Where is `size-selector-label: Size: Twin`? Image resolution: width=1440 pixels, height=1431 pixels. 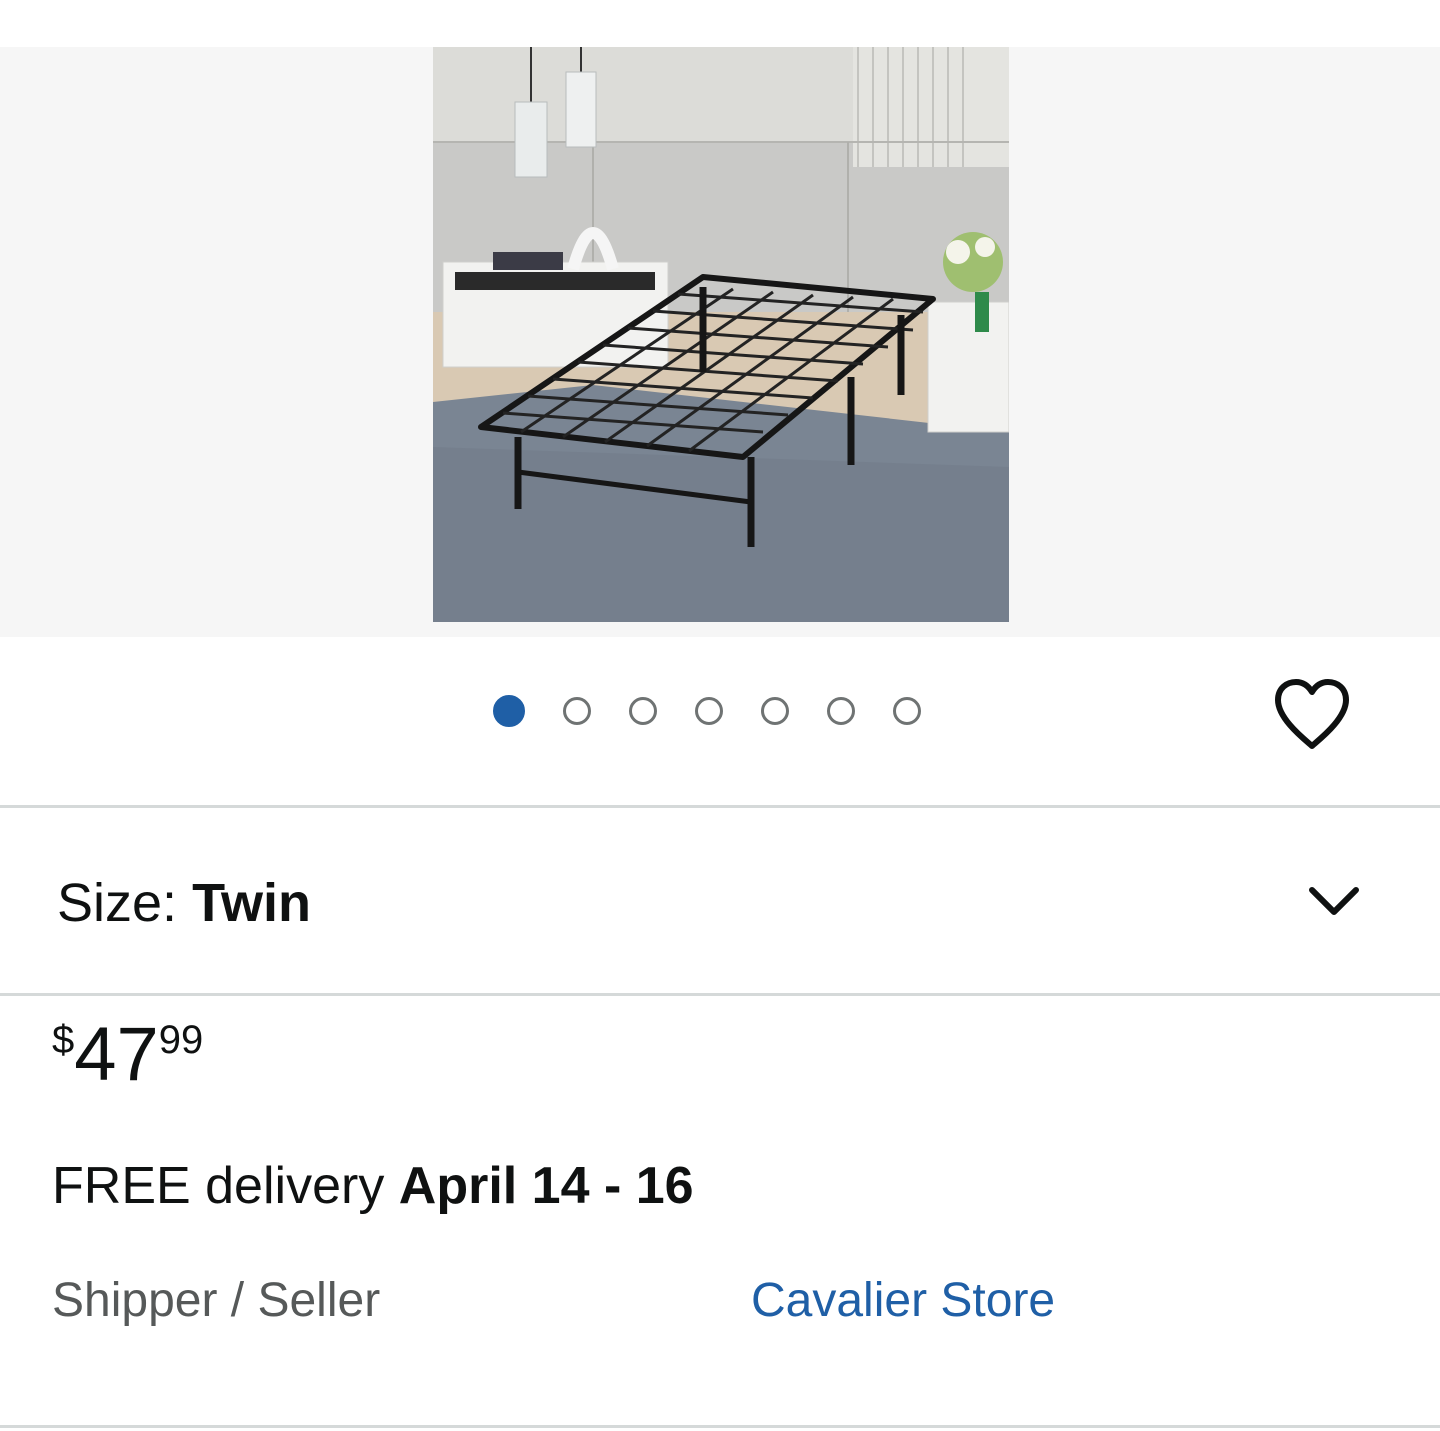 size-selector-label: Size: Twin is located at coordinates (184, 903).